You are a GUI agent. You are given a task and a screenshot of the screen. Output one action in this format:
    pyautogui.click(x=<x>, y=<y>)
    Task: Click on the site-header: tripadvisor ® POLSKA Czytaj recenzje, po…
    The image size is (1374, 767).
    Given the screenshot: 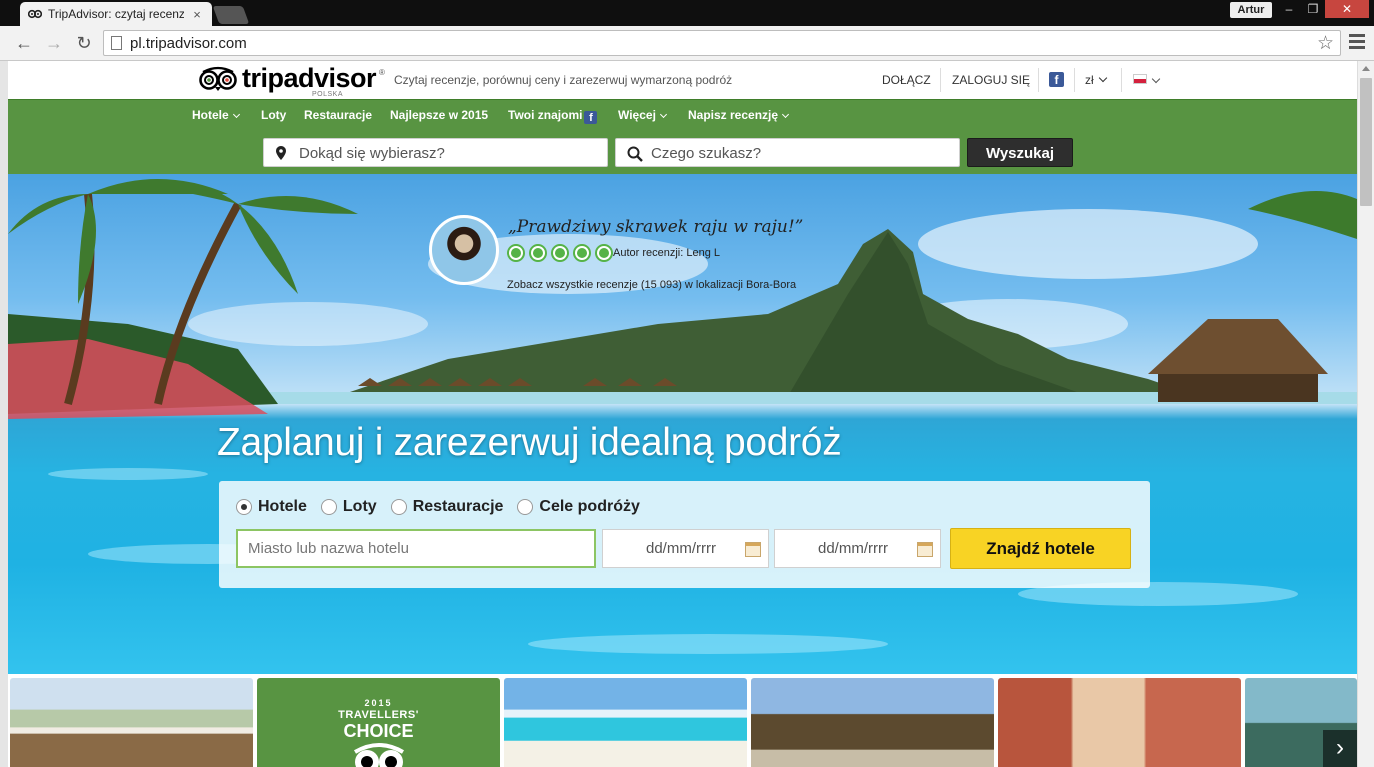 What is the action you would take?
    pyautogui.click(x=682, y=80)
    